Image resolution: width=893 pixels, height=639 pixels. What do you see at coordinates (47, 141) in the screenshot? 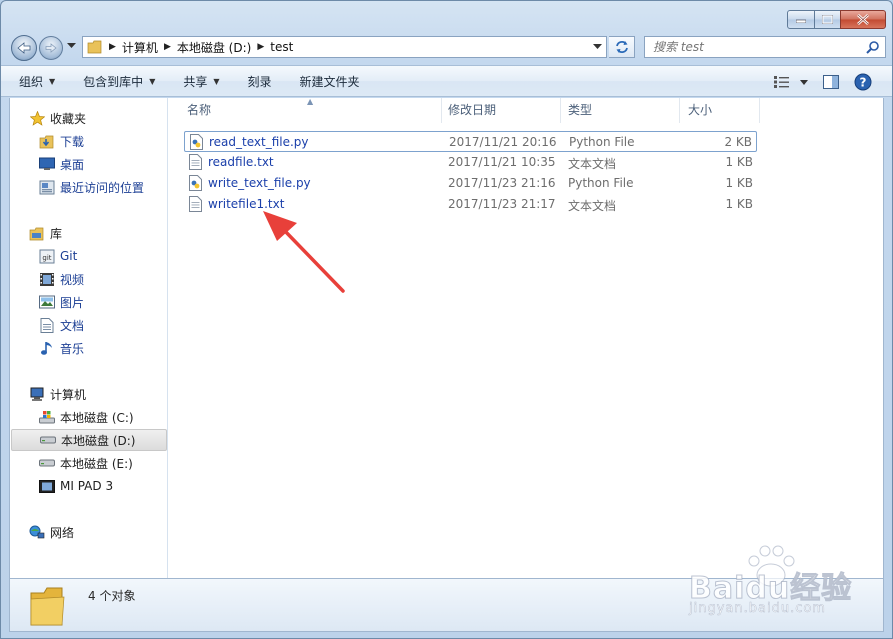
I see `download-folder-icon` at bounding box center [47, 141].